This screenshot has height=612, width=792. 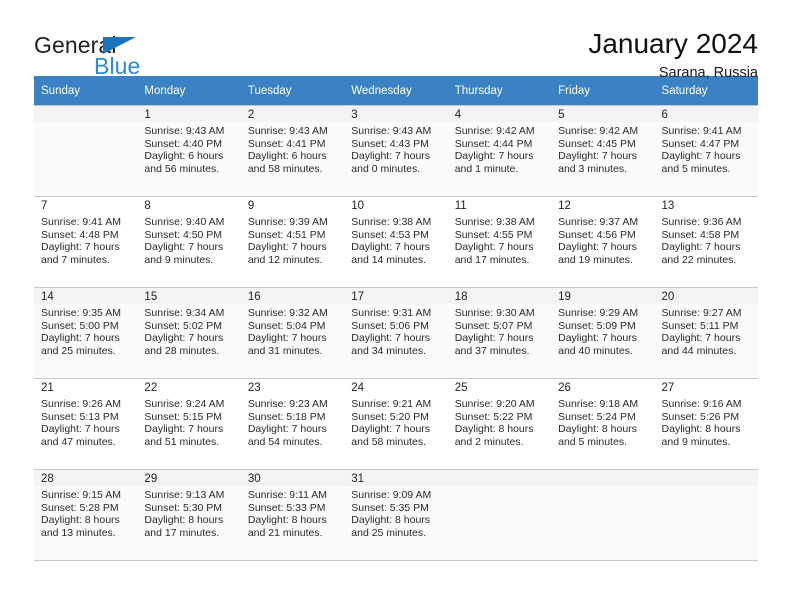 I want to click on daylight-text-line2: and 2 minutes., so click(x=489, y=441).